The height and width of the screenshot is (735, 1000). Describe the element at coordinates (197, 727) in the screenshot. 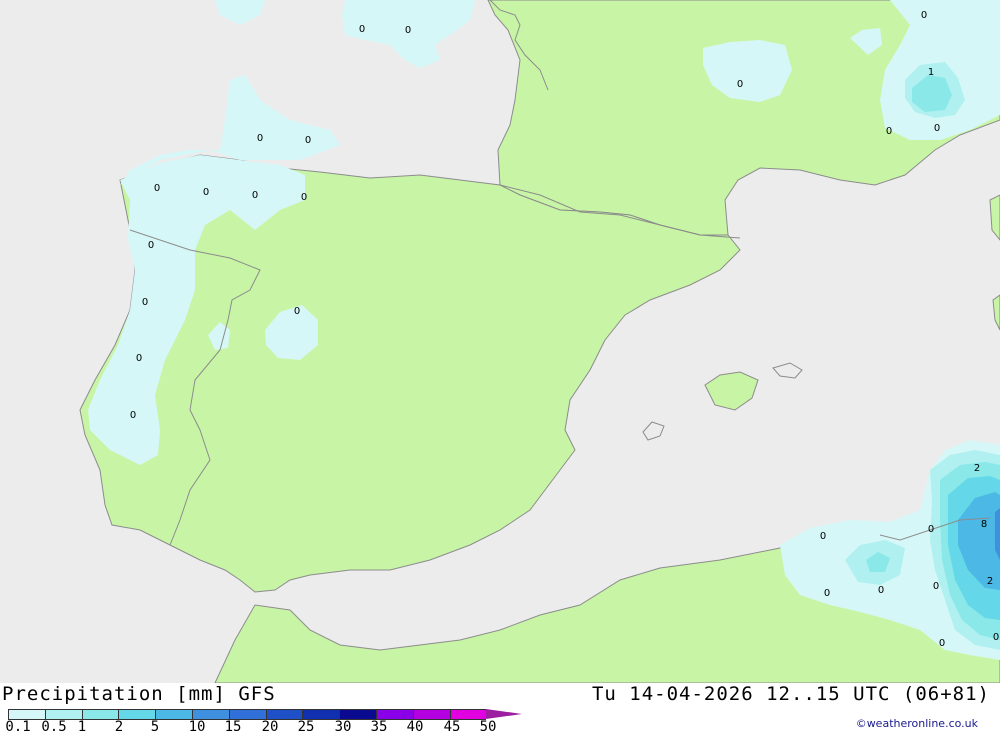

I see `scale-tick: 10` at that location.